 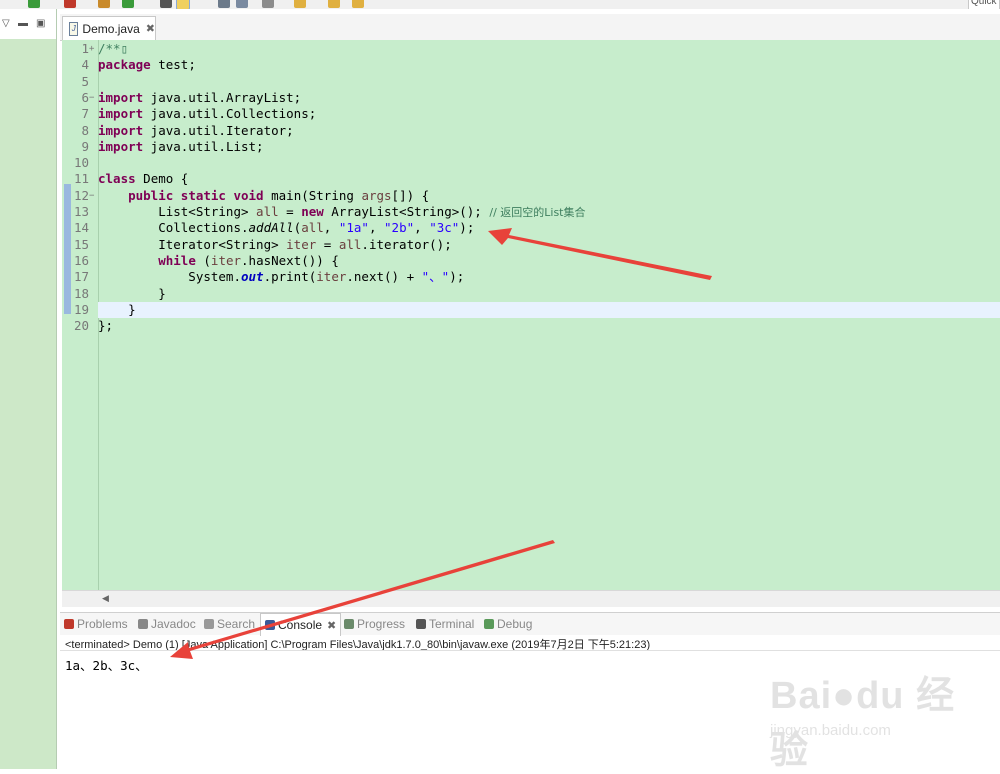 I want to click on code-line: 8 import java.util.Iterator;, so click(x=187, y=130).